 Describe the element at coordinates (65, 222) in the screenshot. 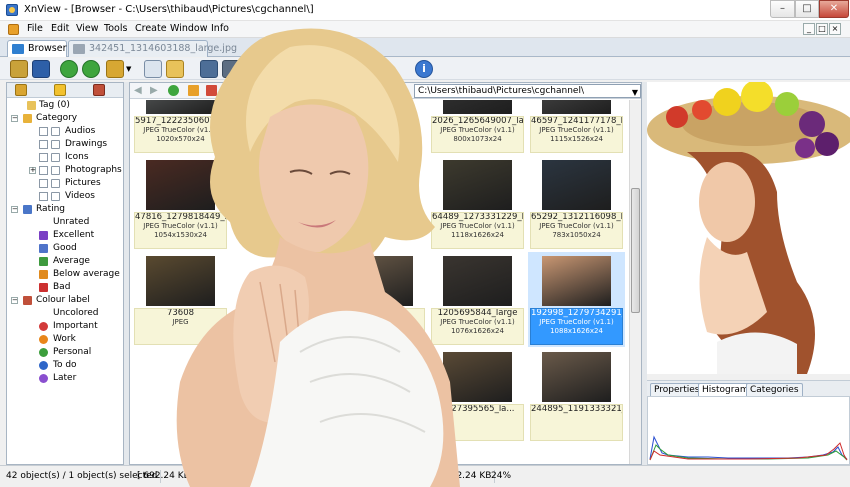

I see `tree-item: Unrated` at that location.